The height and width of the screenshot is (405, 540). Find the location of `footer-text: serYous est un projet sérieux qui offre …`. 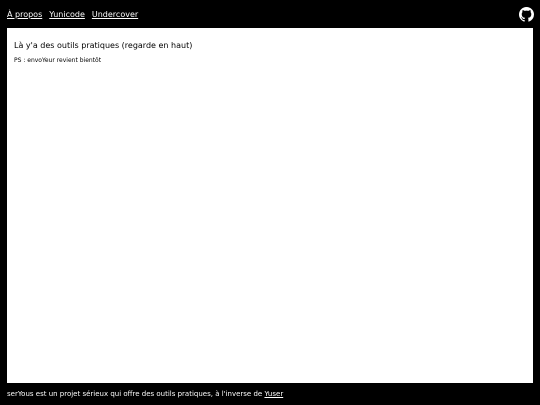

footer-text: serYous est un projet sérieux qui offre … is located at coordinates (136, 394).